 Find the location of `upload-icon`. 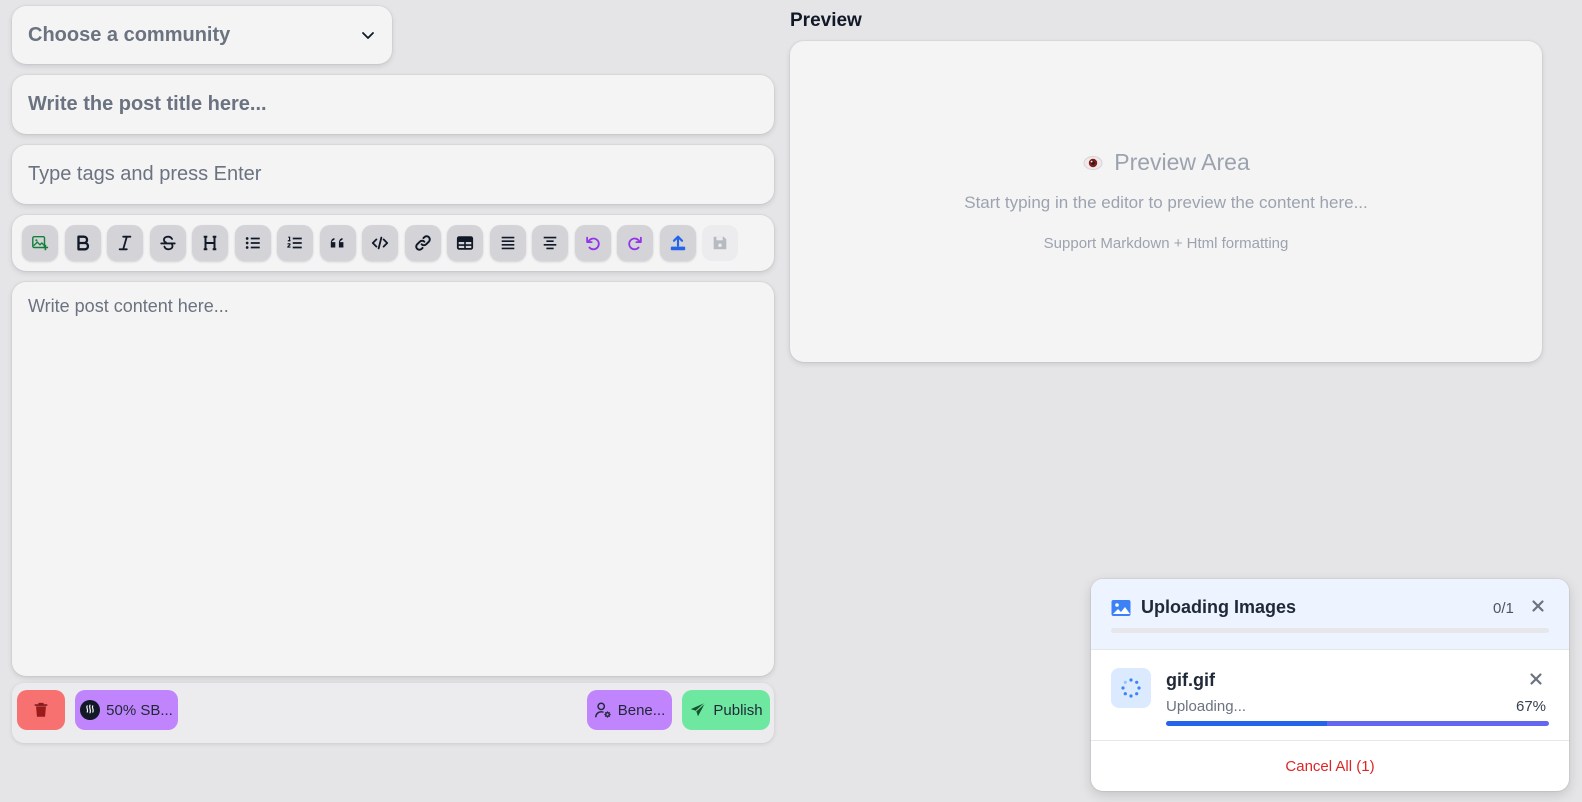

upload-icon is located at coordinates (677, 243).